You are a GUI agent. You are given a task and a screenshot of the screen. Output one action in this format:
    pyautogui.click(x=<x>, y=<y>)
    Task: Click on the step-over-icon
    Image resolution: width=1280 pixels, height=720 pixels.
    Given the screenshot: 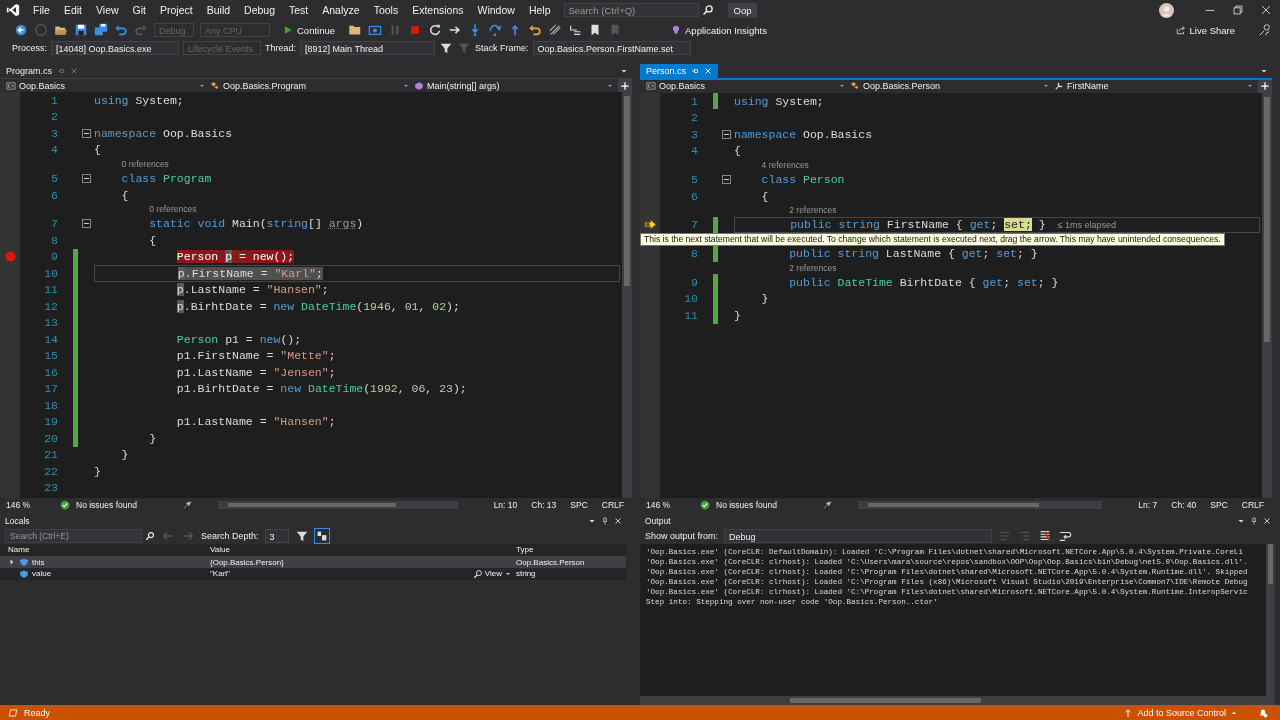 What is the action you would take?
    pyautogui.click(x=495, y=30)
    